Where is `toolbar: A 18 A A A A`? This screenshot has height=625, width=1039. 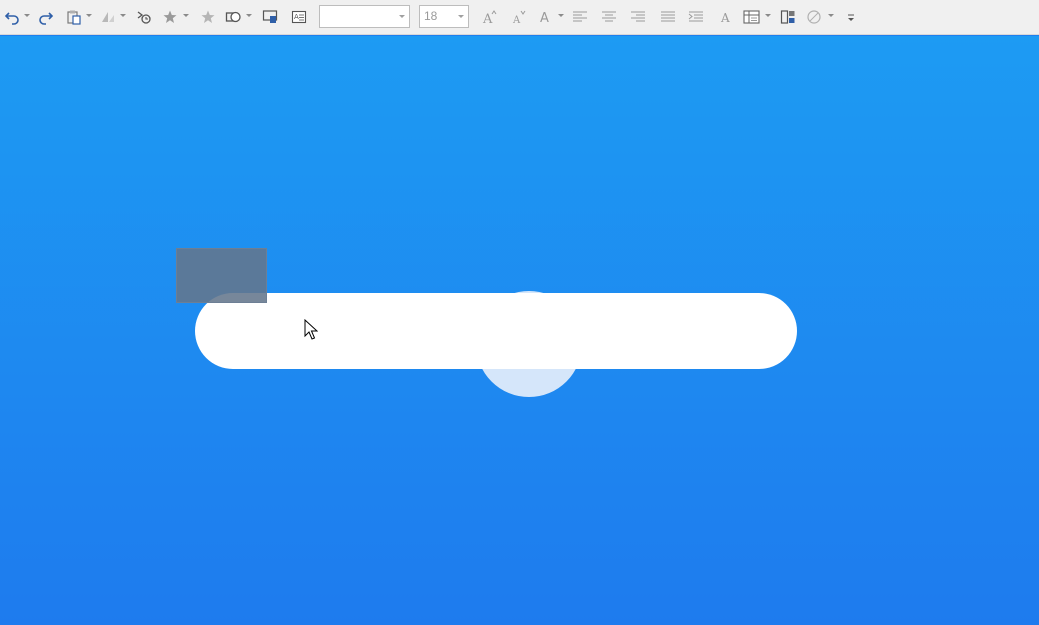
toolbar: A 18 A A A A is located at coordinates (519, 17).